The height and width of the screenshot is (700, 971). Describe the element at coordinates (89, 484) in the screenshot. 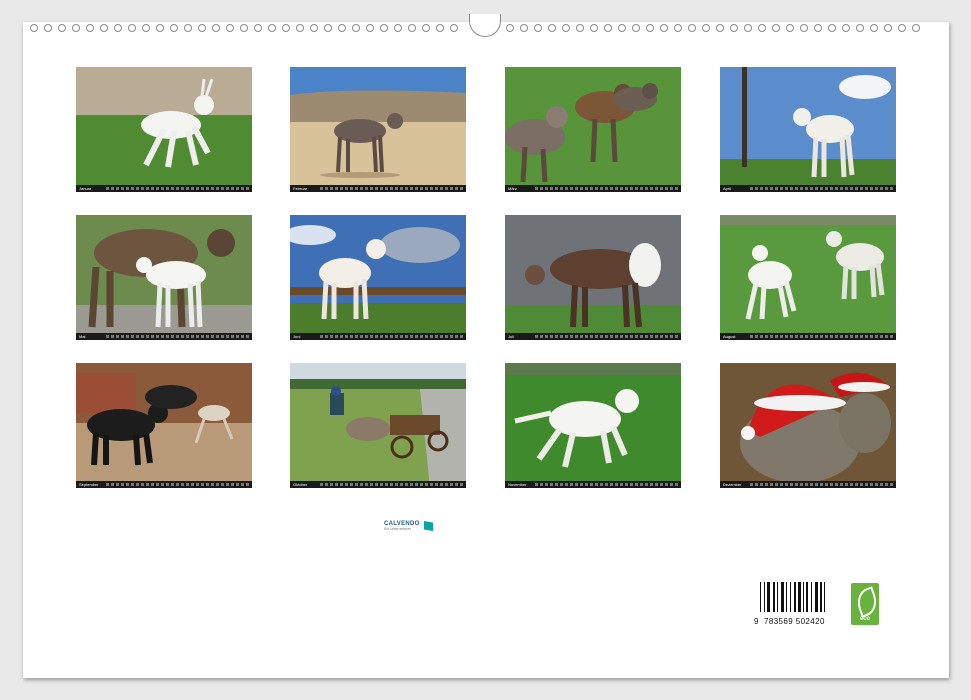

I see `month-label: September` at that location.